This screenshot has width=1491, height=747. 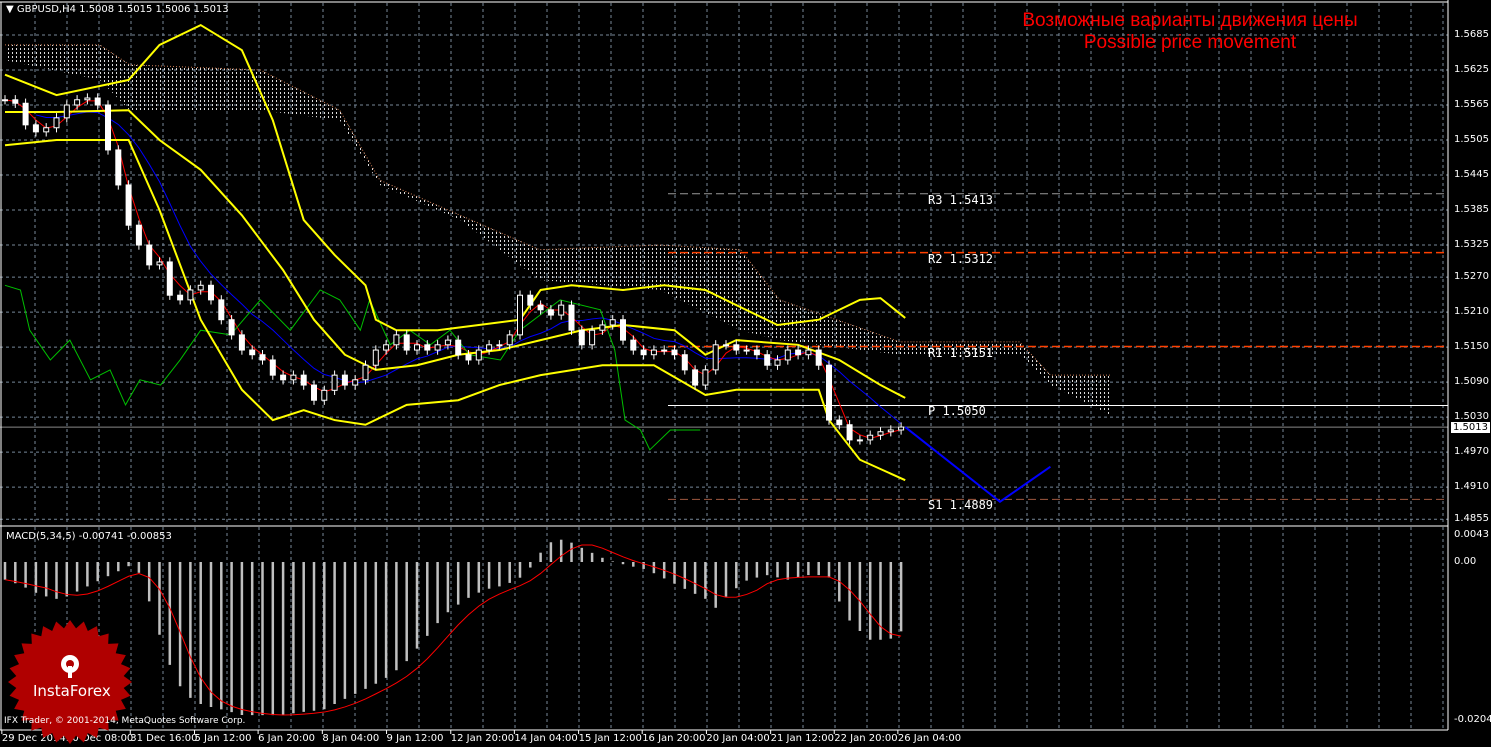 What do you see at coordinates (1471, 277) in the screenshot?
I see `price-tick: 1.5270` at bounding box center [1471, 277].